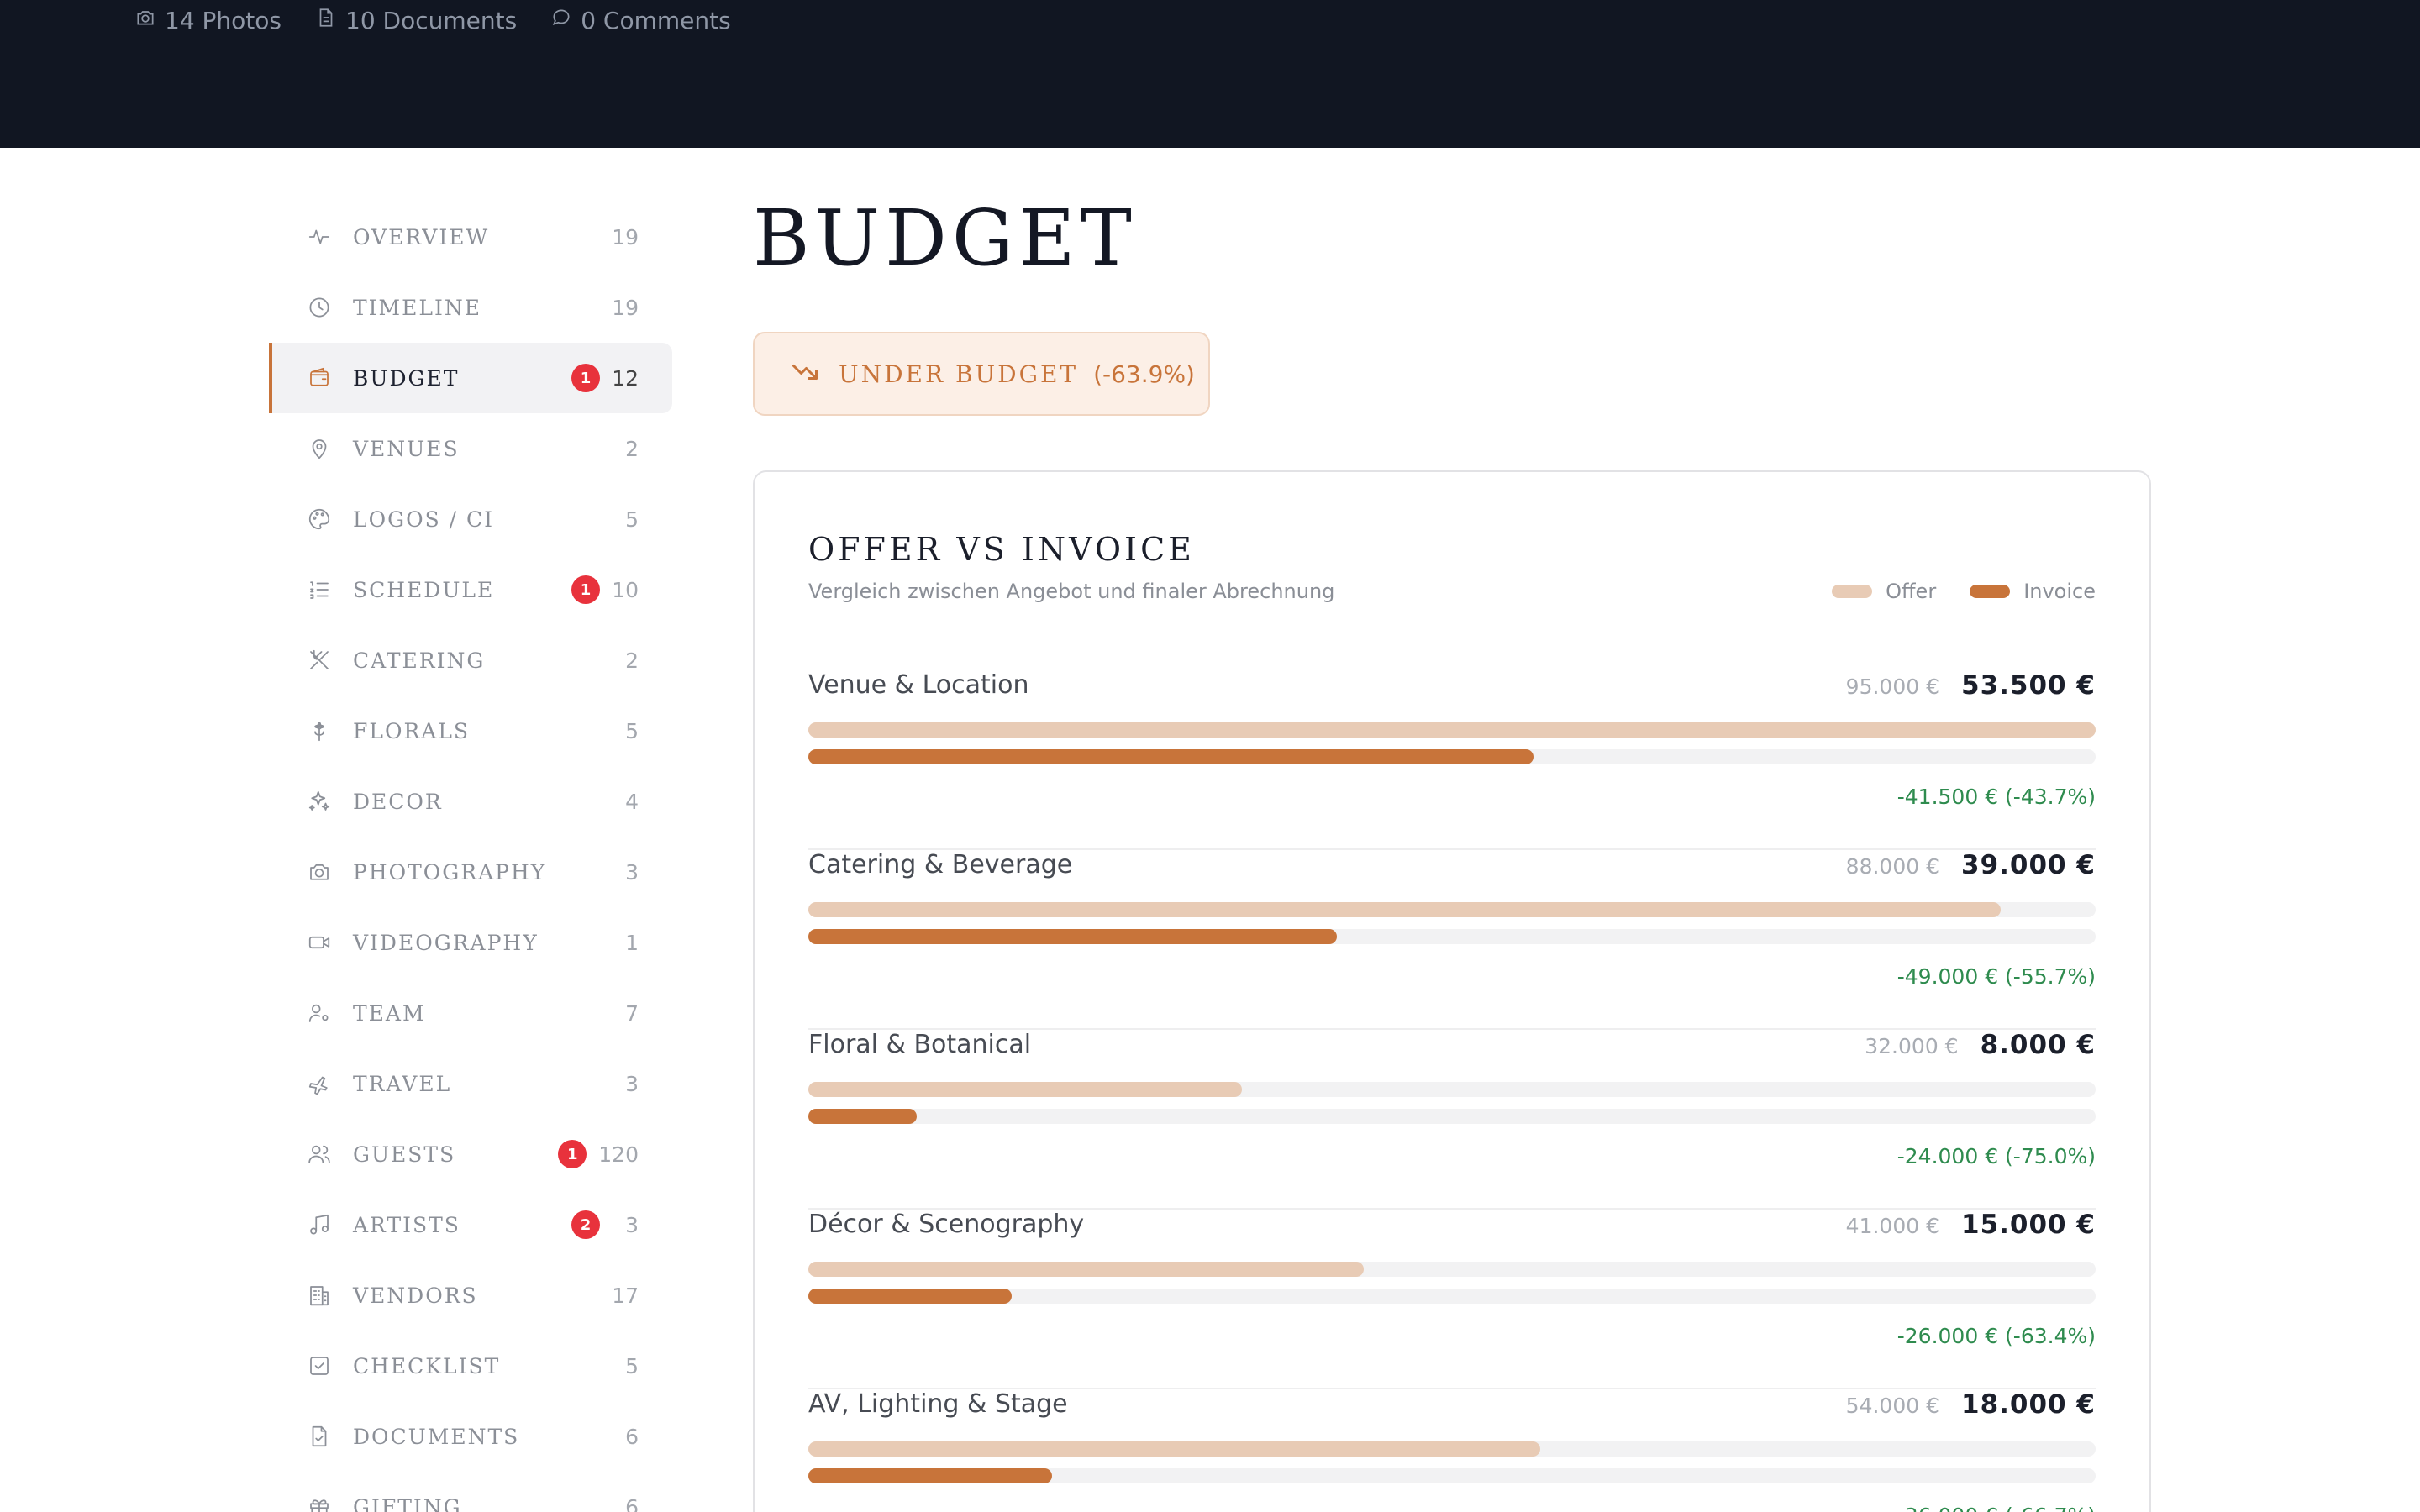 Image resolution: width=2420 pixels, height=1512 pixels. What do you see at coordinates (470, 1224) in the screenshot?
I see `sidebar-item-artists: ARTISTS 2 3` at bounding box center [470, 1224].